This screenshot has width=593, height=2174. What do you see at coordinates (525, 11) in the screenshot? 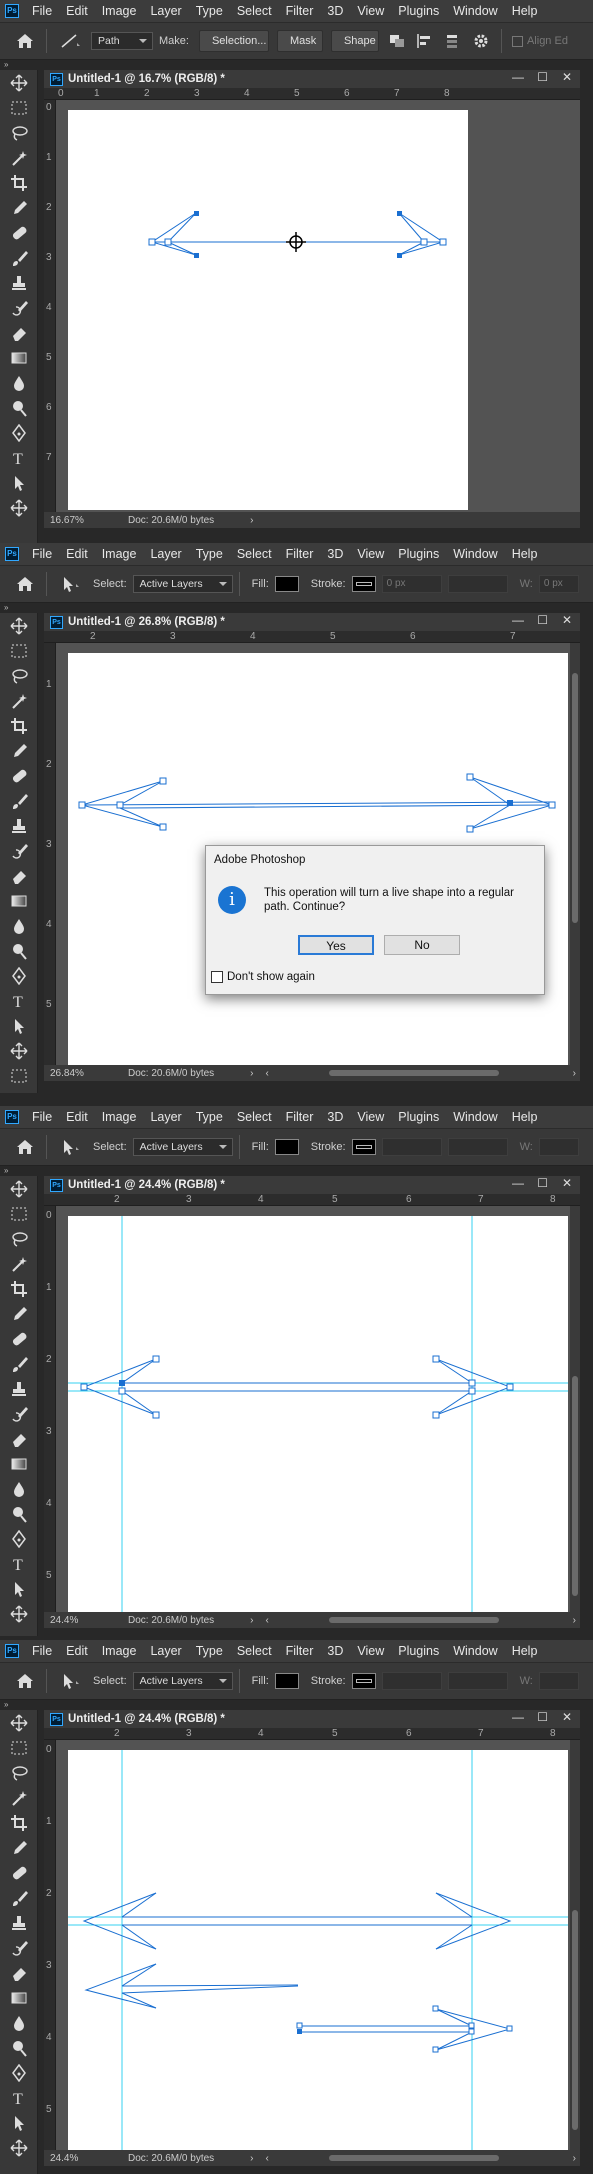
I see `menu-help: Help` at bounding box center [525, 11].